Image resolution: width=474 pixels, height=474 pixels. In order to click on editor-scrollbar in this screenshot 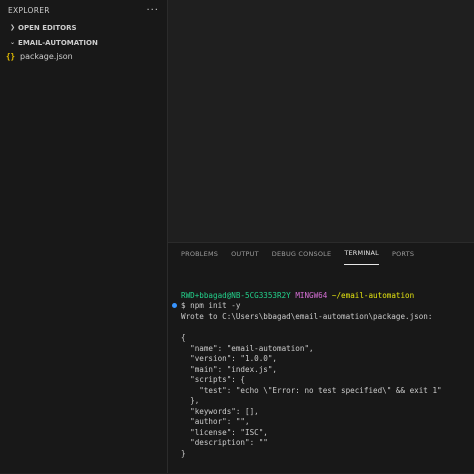, I will do `click(470, 121)`.